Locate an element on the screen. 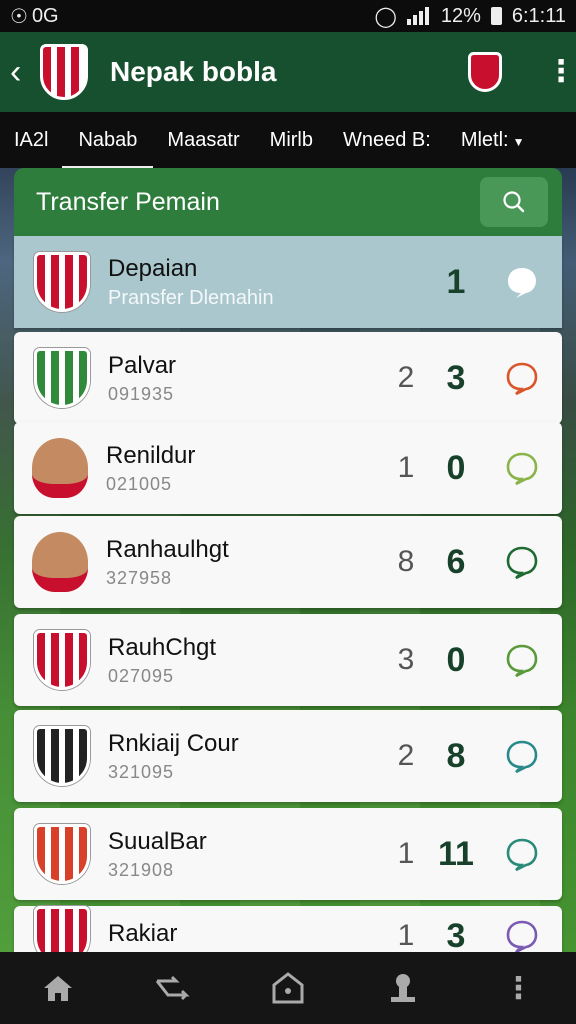 This screenshot has height=1024, width=576. profile-icon is located at coordinates (403, 988).